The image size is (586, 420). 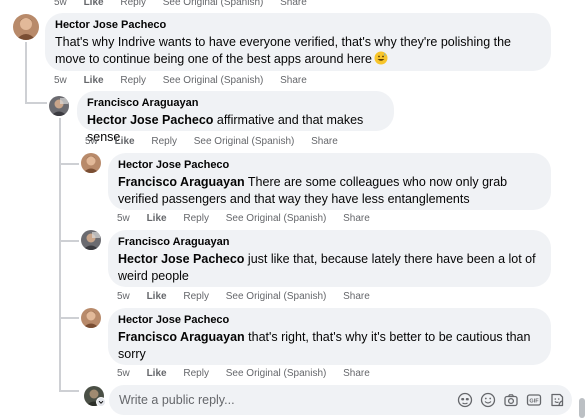 I want to click on svg-text: GIF, so click(x=534, y=402).